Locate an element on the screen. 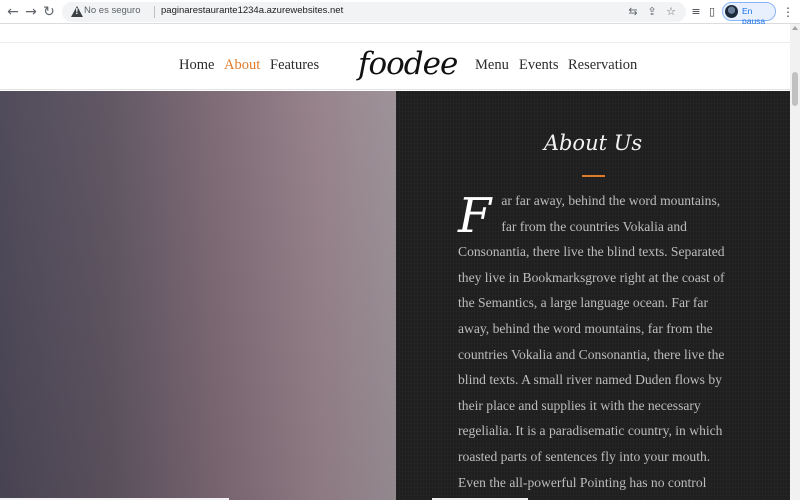 This screenshot has width=800, height=500. nav-menu: Menu is located at coordinates (492, 65).